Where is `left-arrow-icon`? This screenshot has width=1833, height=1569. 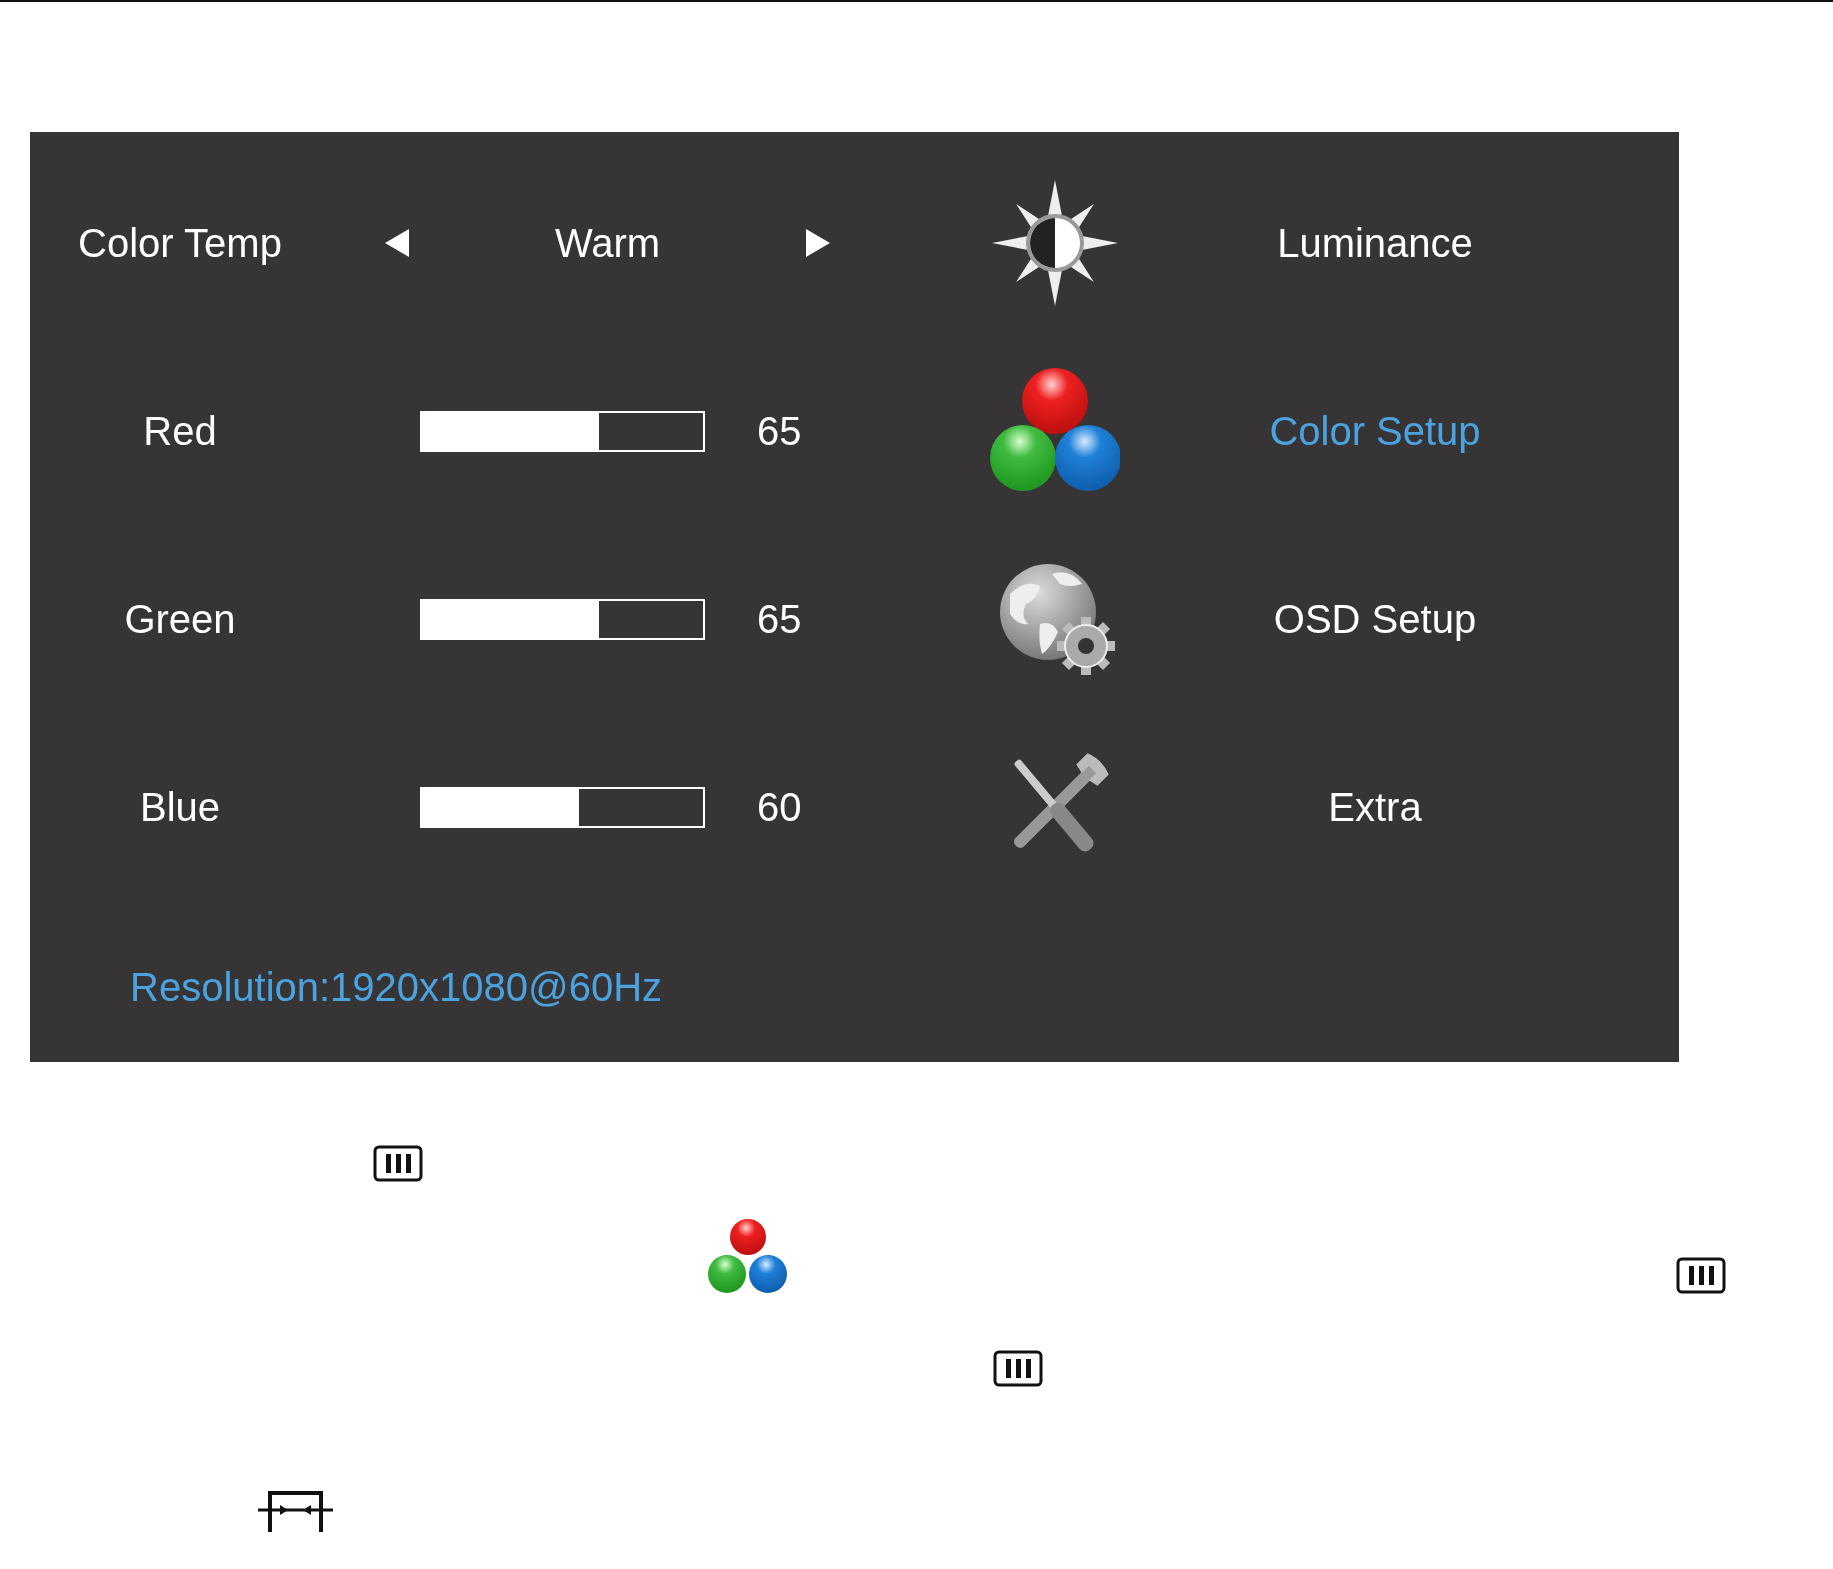
left-arrow-icon is located at coordinates (397, 243).